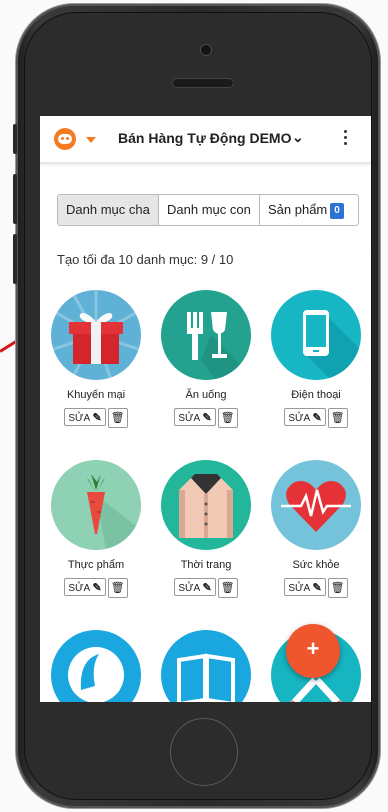  What do you see at coordinates (337, 210) in the screenshot?
I see `product-count-badge: 0` at bounding box center [337, 210].